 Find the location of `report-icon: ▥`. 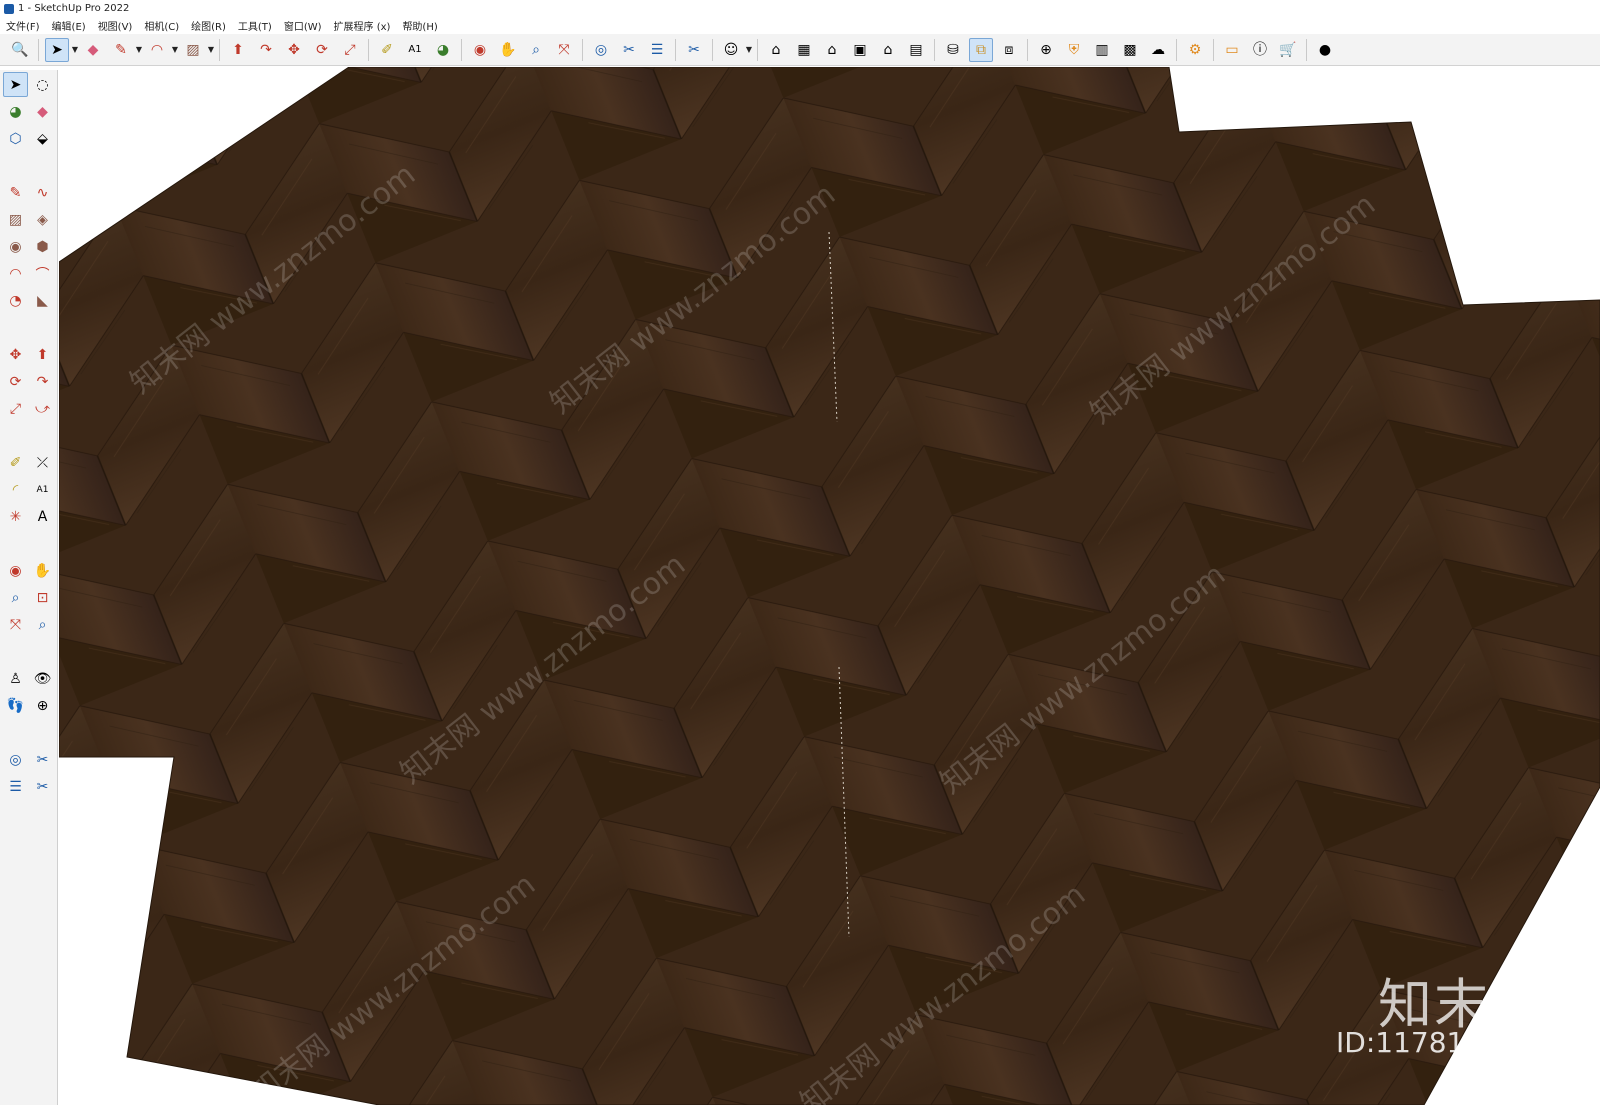

report-icon: ▥ is located at coordinates (1102, 50).